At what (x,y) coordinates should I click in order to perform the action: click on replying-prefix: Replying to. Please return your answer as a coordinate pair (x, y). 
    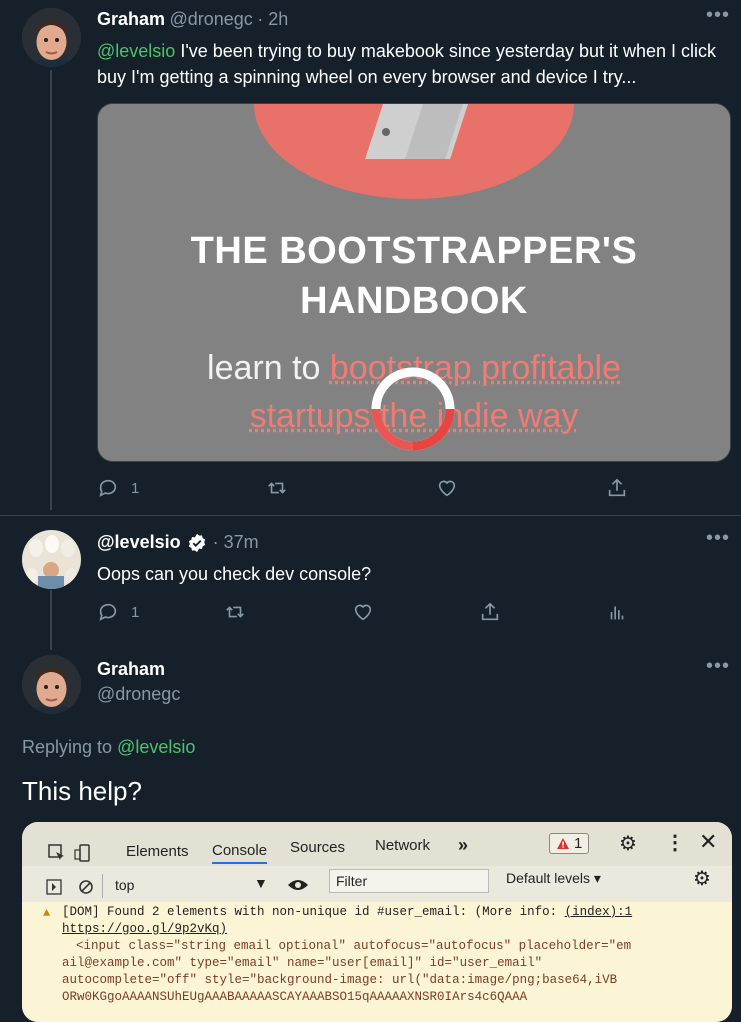
    Looking at the image, I should click on (70, 747).